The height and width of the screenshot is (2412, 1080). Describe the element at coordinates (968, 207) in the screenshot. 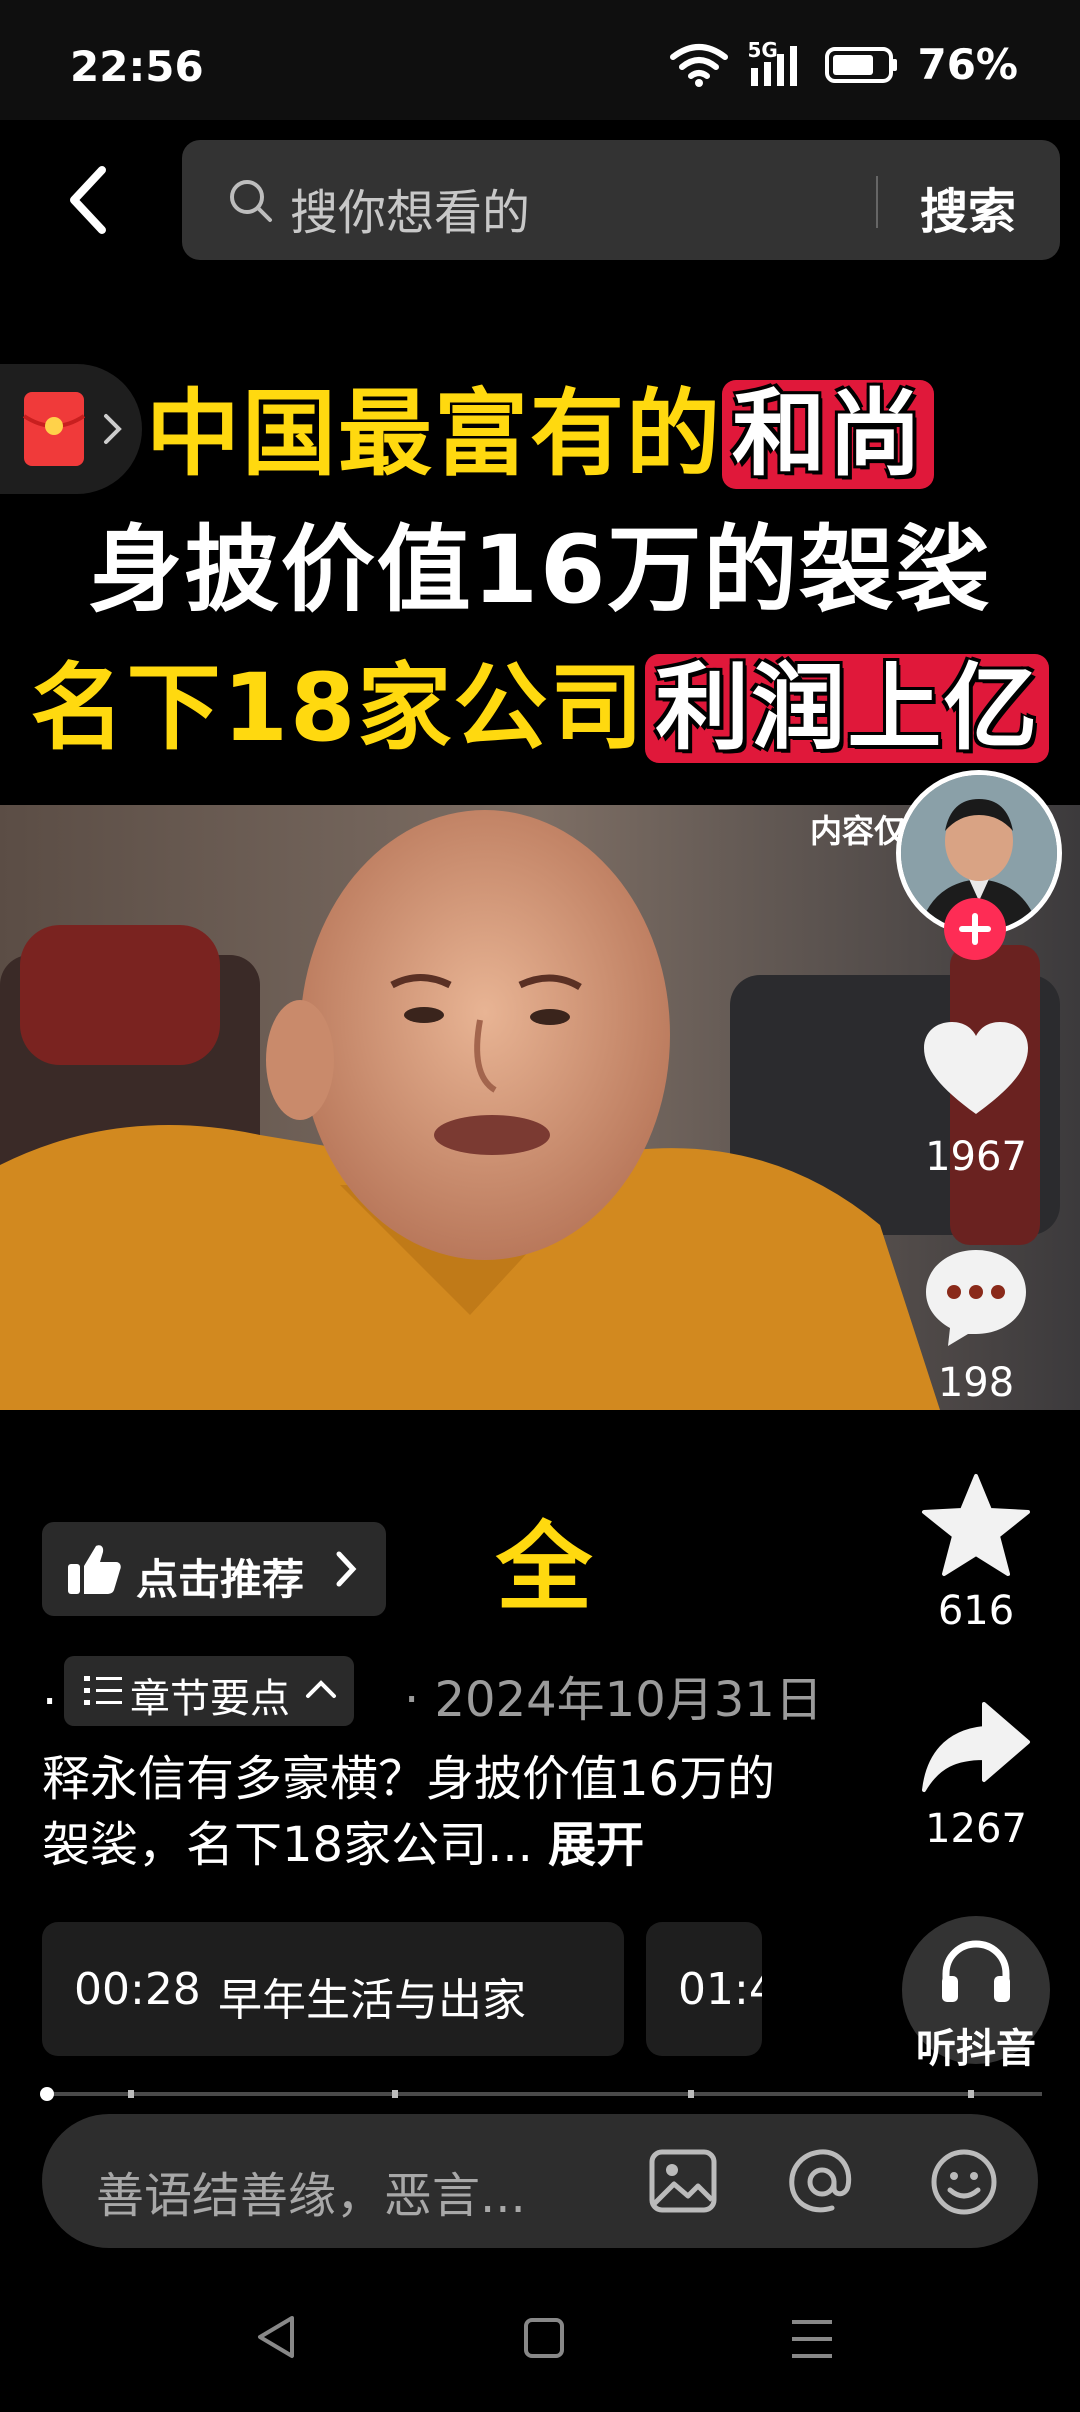

I see `search-button: 搜索` at that location.